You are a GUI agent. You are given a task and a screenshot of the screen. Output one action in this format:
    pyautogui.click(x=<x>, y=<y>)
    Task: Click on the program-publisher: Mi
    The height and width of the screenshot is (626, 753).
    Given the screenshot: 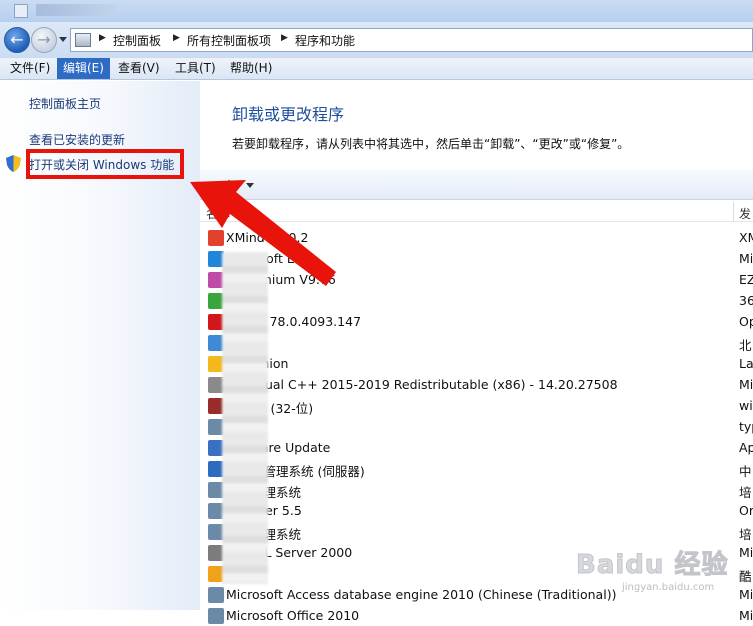 What is the action you would take?
    pyautogui.click(x=746, y=615)
    